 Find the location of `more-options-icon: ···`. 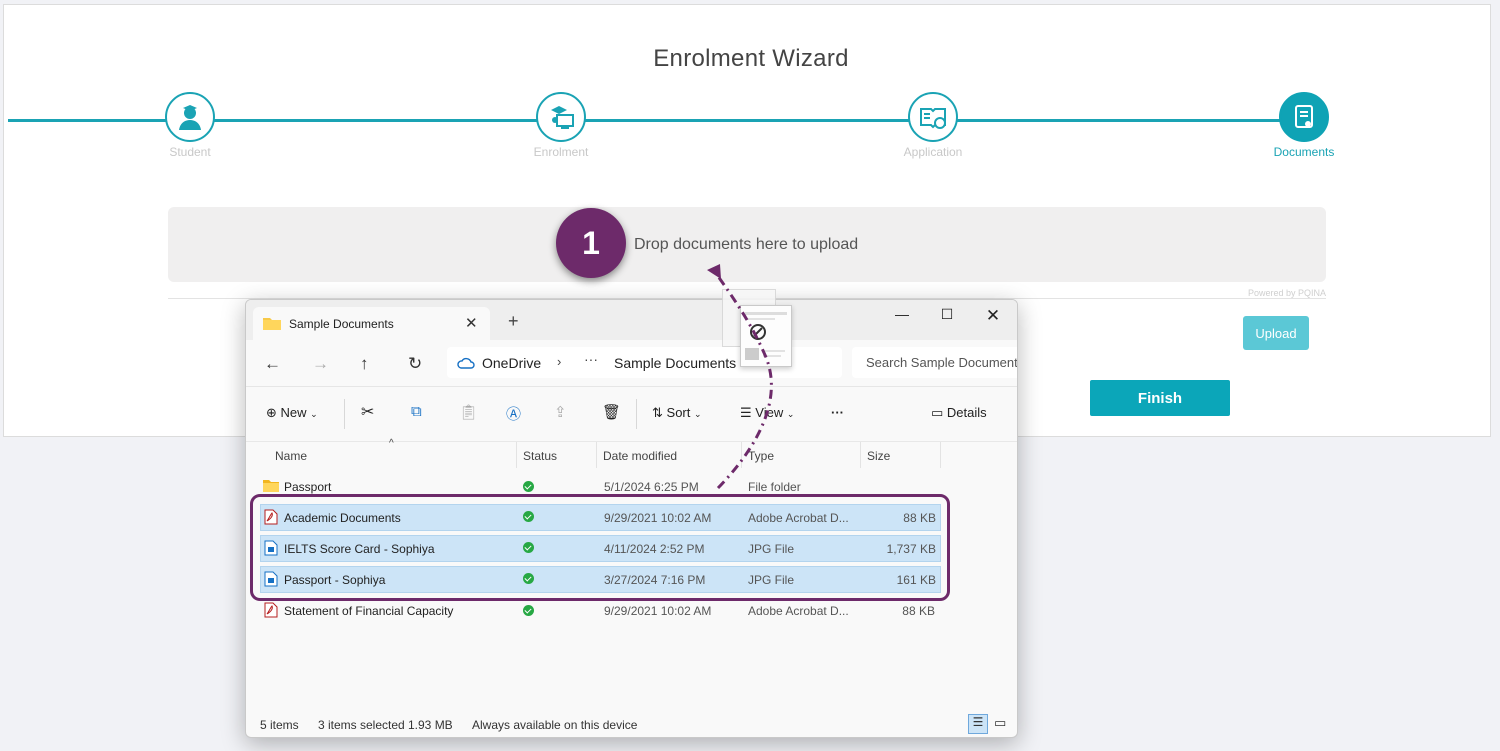

more-options-icon: ··· is located at coordinates (837, 412).